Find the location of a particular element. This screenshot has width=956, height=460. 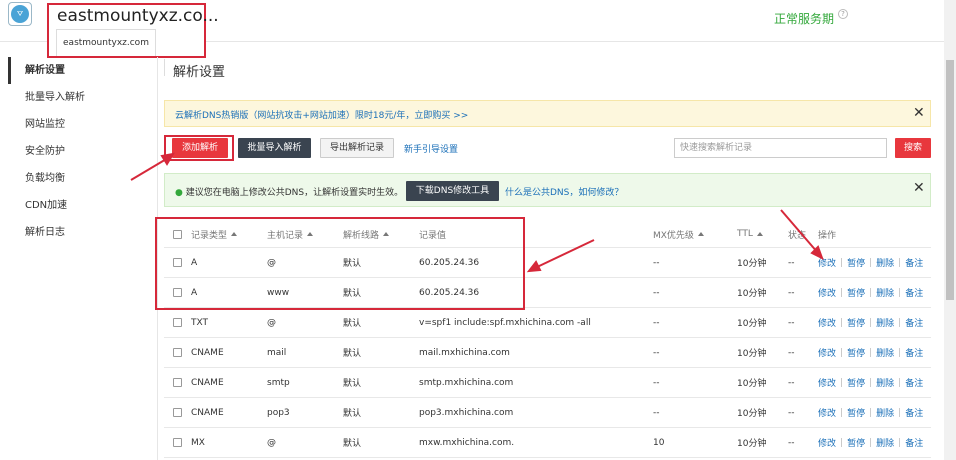

sidebar-item-batch-import: 批量导入解析 is located at coordinates (82, 97).